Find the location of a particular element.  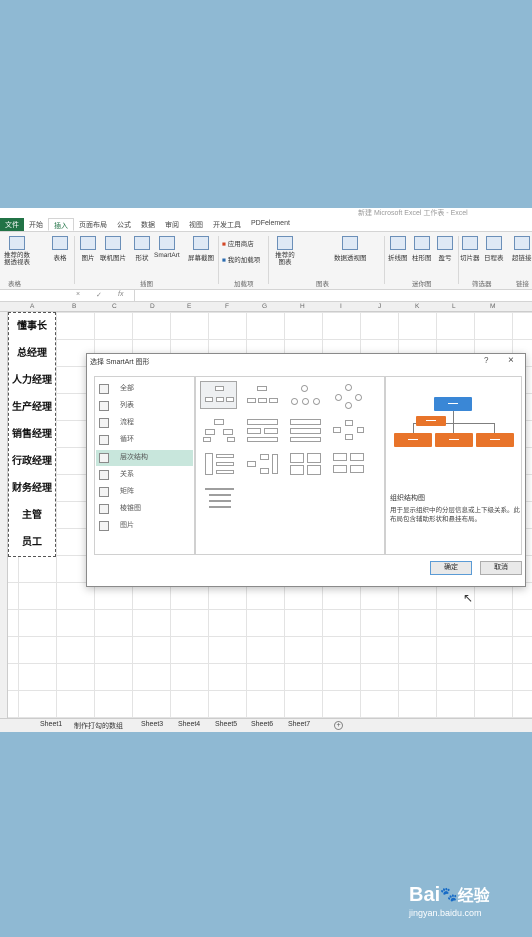

recommended-charts-button: 推荐的图表 is located at coordinates (285, 251).